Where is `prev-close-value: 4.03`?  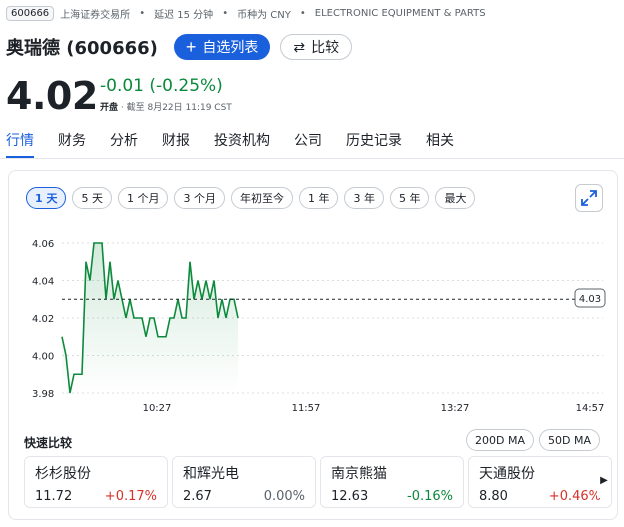
prev-close-value: 4.03 is located at coordinates (590, 299).